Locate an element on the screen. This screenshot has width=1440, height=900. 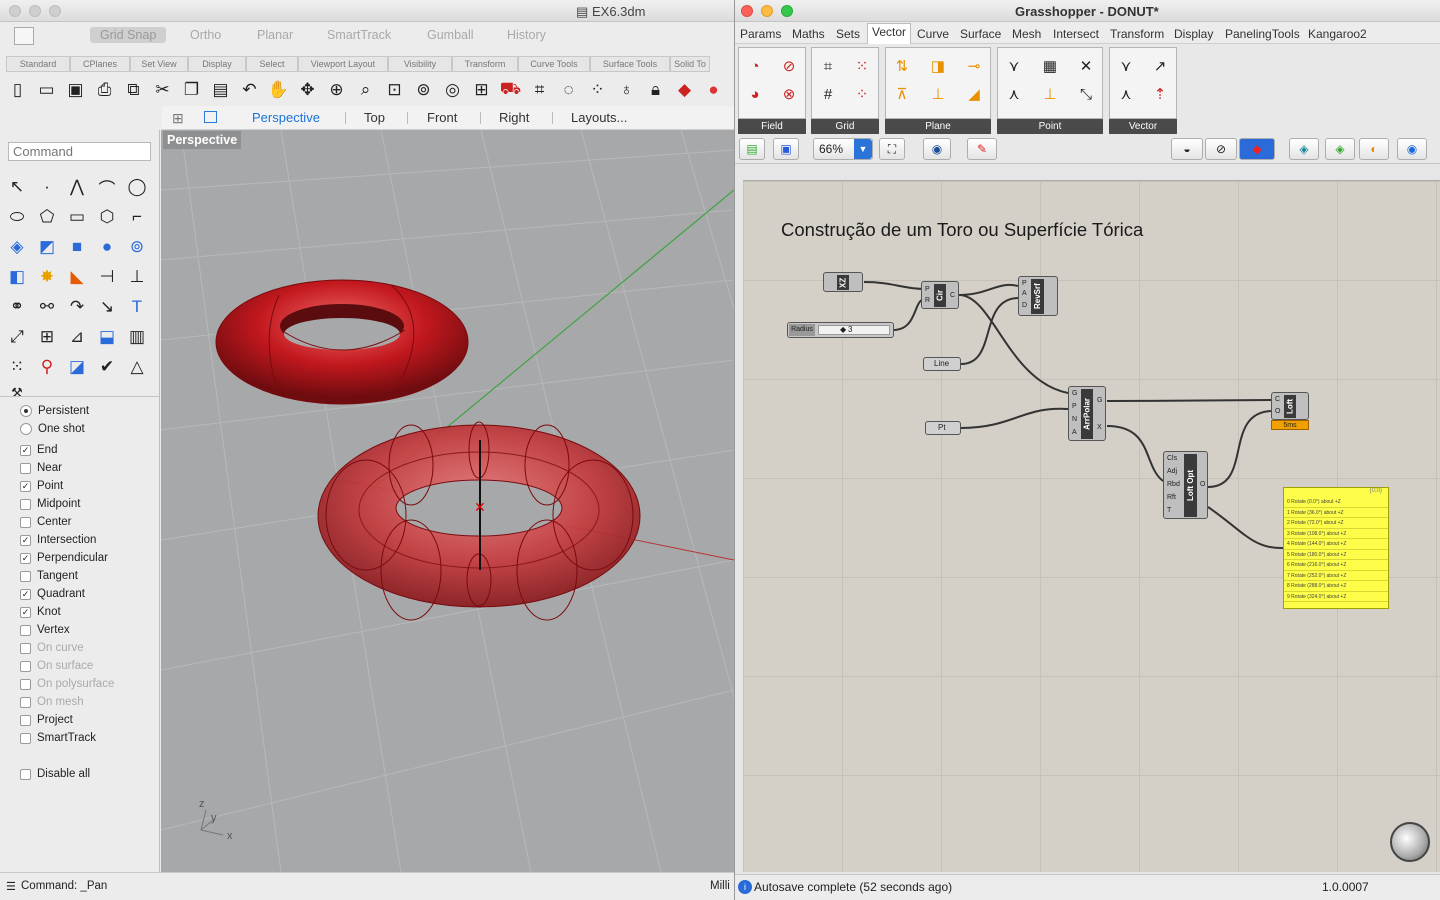
construct-point-icon: ⋏ is located at coordinates (1014, 94).